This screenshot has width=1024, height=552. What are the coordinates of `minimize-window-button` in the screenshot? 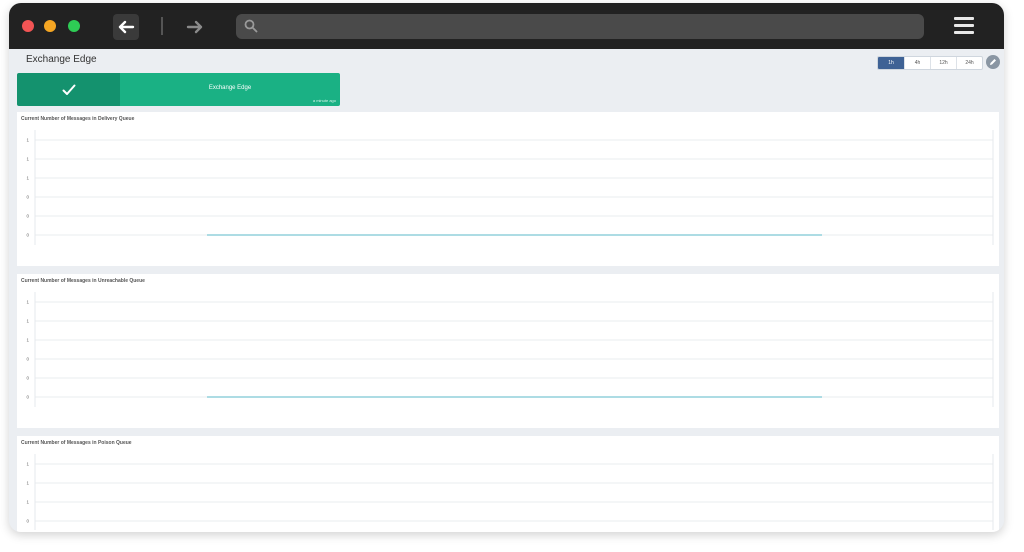 It's located at (50, 26).